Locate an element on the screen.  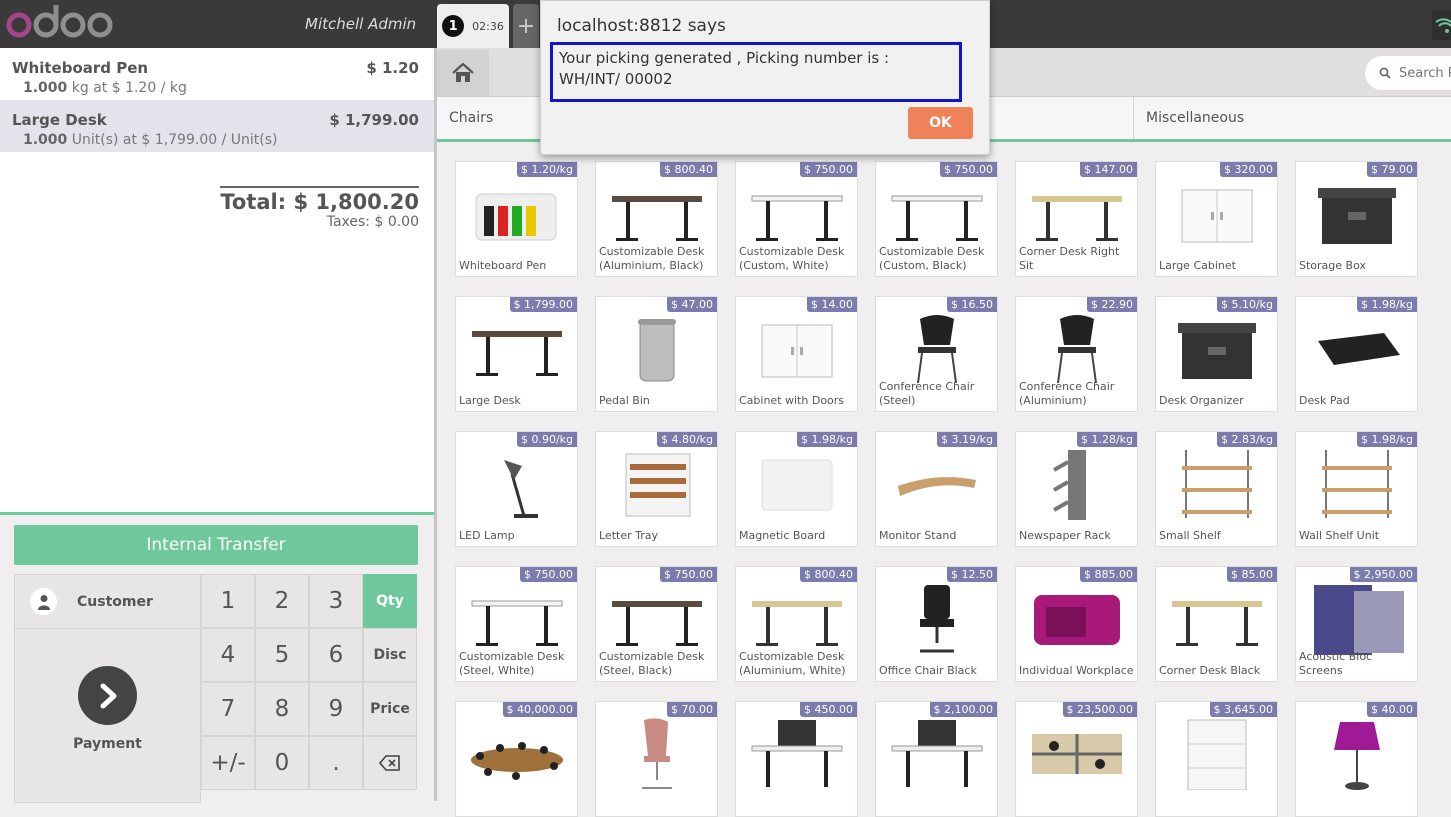
order-line-detail: Unit(s) at $ 1,799.00 / Unit(s) is located at coordinates (174, 140).